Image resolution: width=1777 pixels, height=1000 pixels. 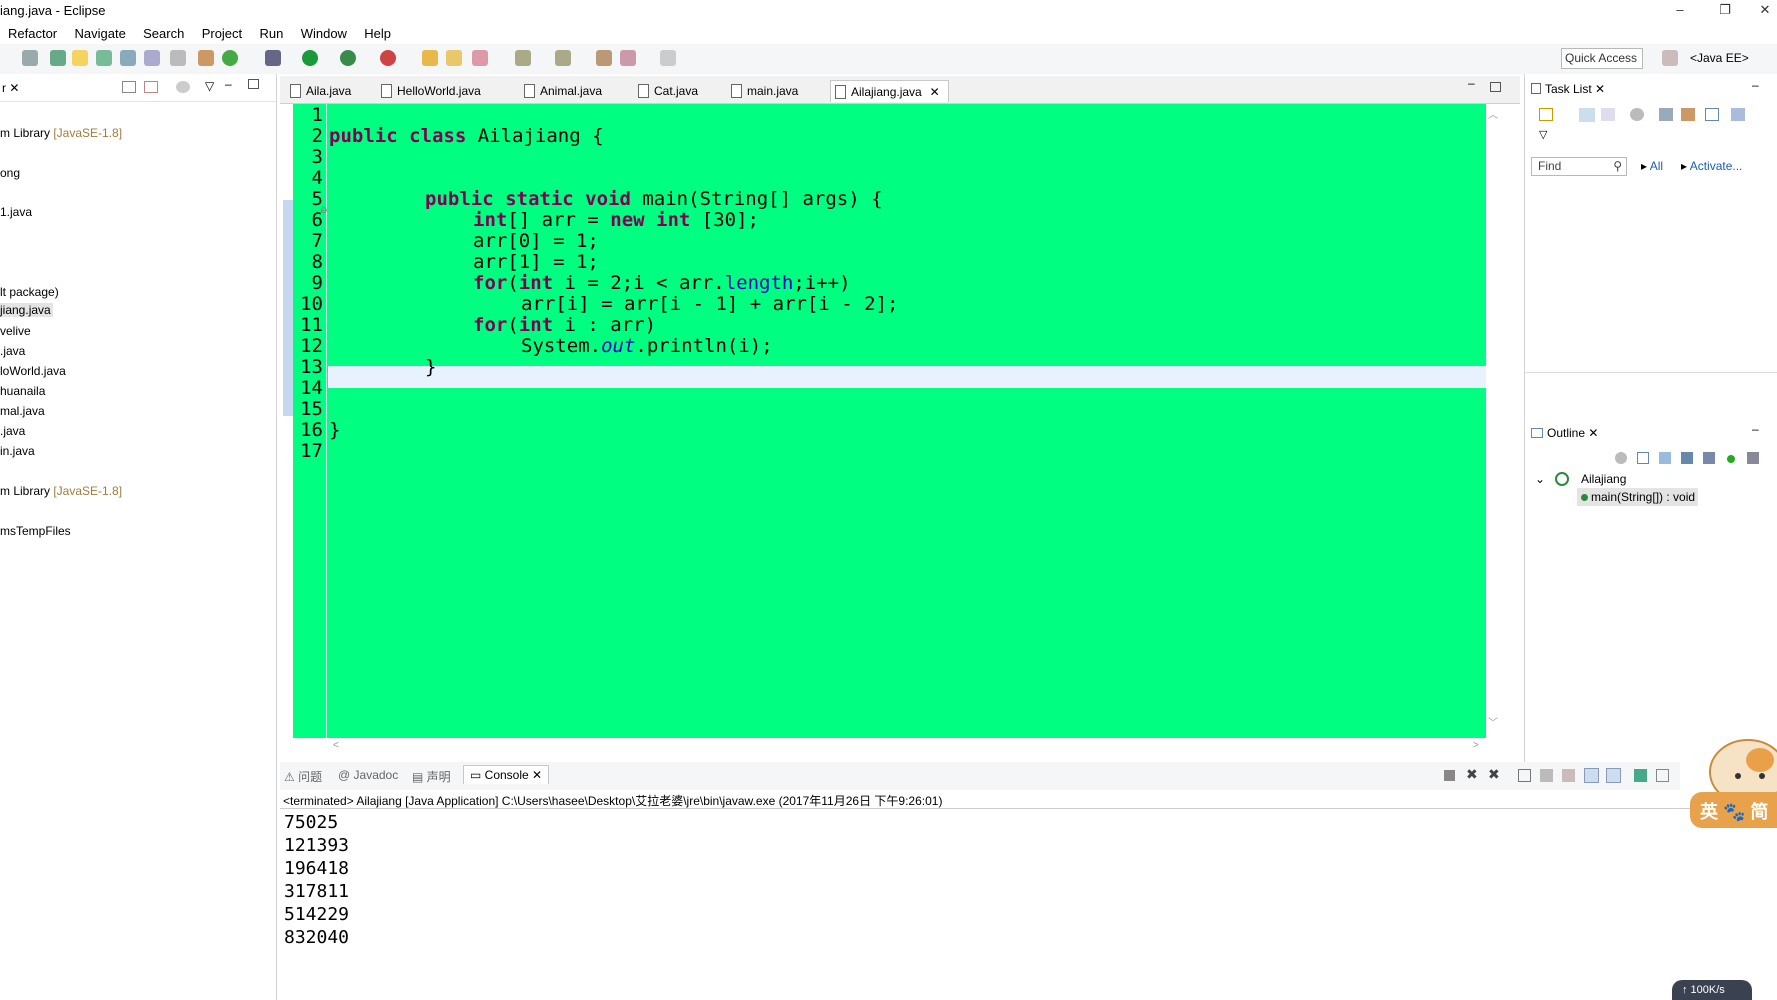 I want to click on scheduled-icon, so click(x=1608, y=114).